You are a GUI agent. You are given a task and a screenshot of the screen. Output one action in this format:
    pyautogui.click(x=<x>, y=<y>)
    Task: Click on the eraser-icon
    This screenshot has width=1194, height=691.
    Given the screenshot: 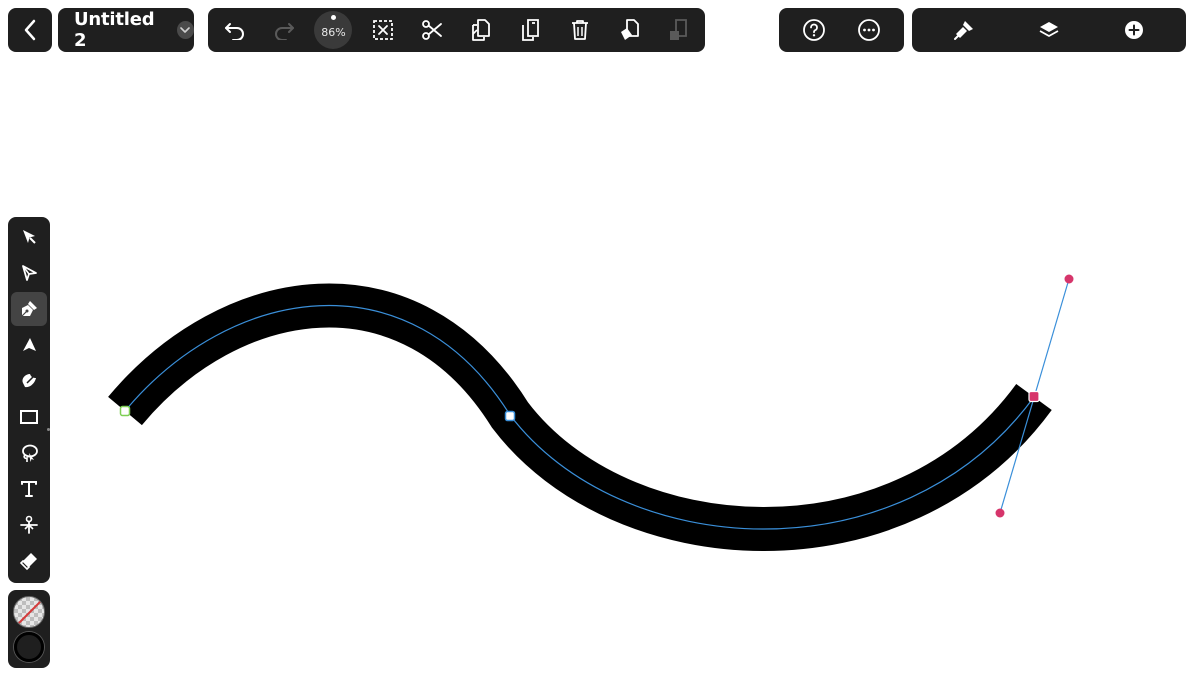 What is the action you would take?
    pyautogui.click(x=28, y=562)
    